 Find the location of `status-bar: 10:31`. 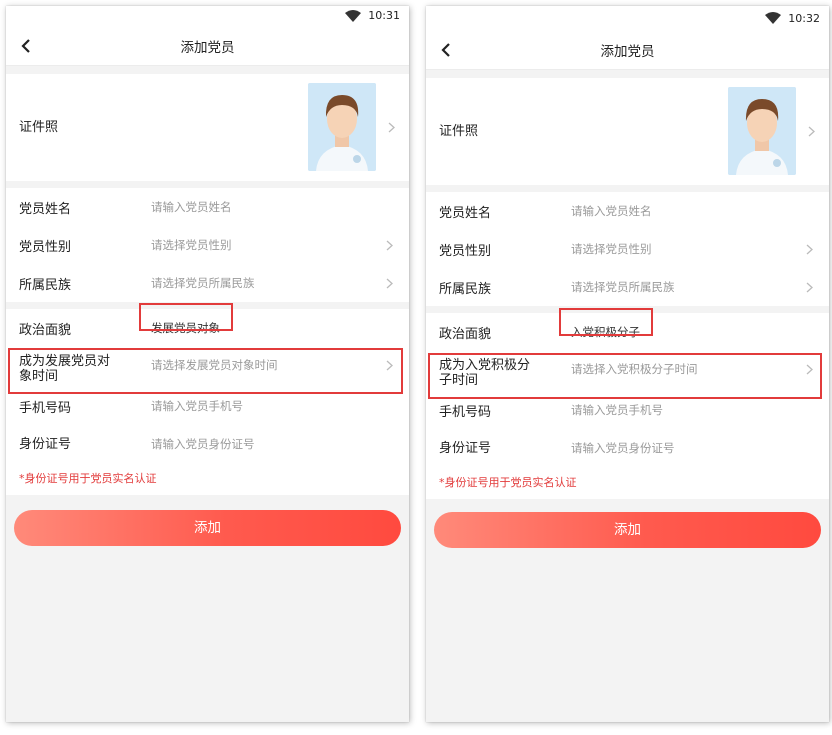

status-bar: 10:31 is located at coordinates (207, 16).